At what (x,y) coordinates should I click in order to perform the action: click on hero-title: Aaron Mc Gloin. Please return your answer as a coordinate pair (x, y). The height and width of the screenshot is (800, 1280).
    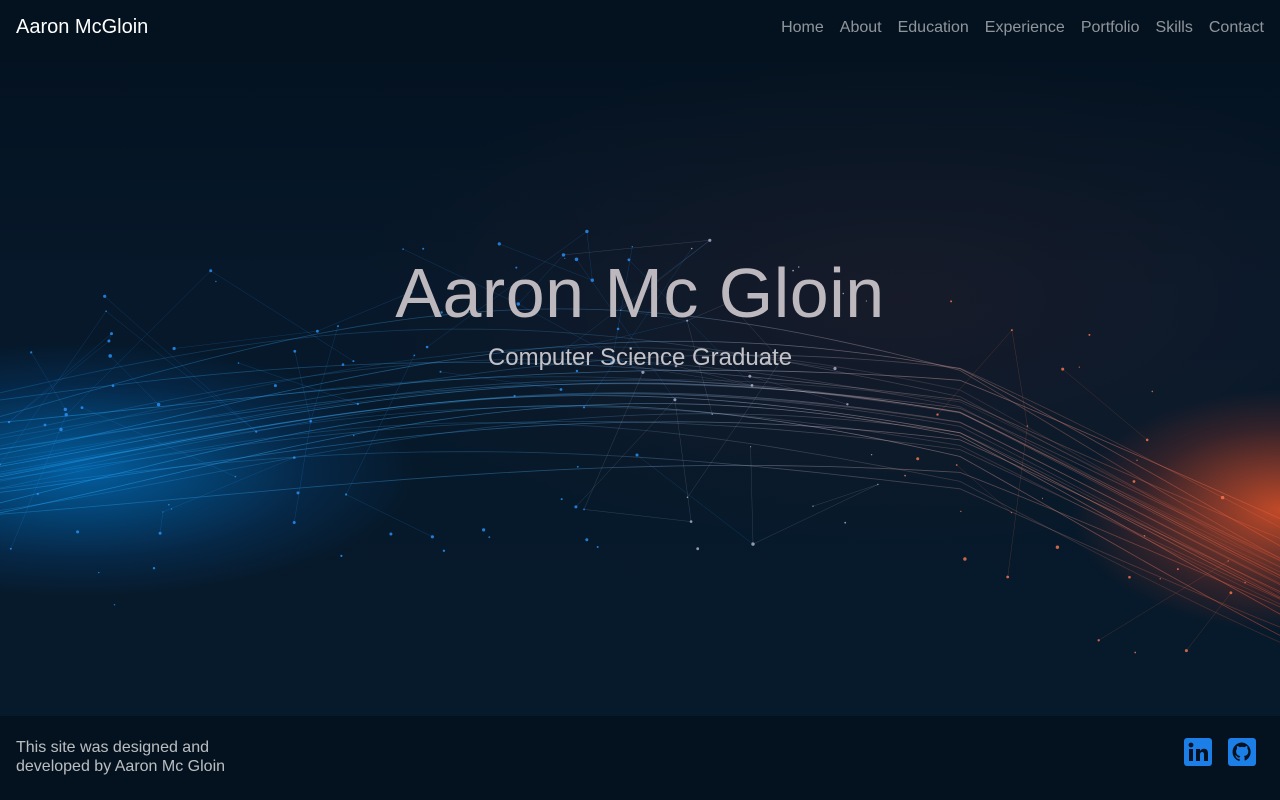
    Looking at the image, I should click on (640, 293).